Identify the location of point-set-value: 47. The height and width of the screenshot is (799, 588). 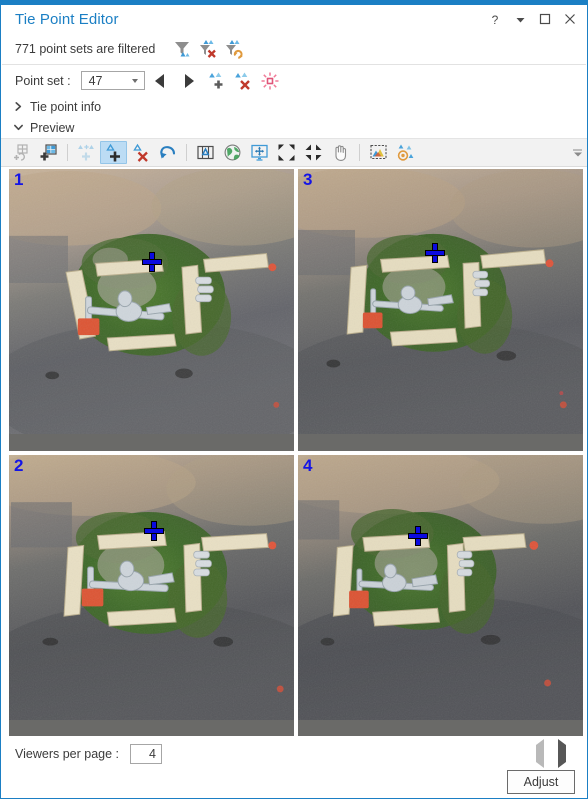
(95, 80).